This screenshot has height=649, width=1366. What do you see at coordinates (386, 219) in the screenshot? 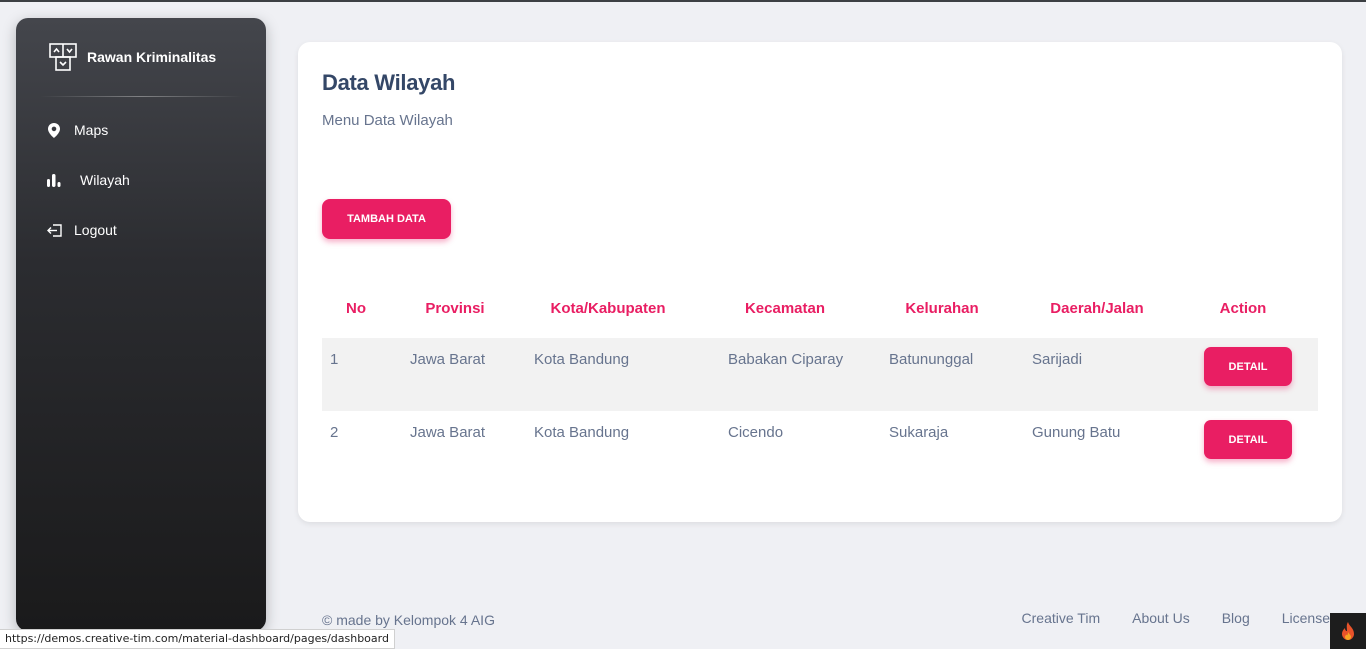
I see `add-data-button: TAMBAH DATA` at bounding box center [386, 219].